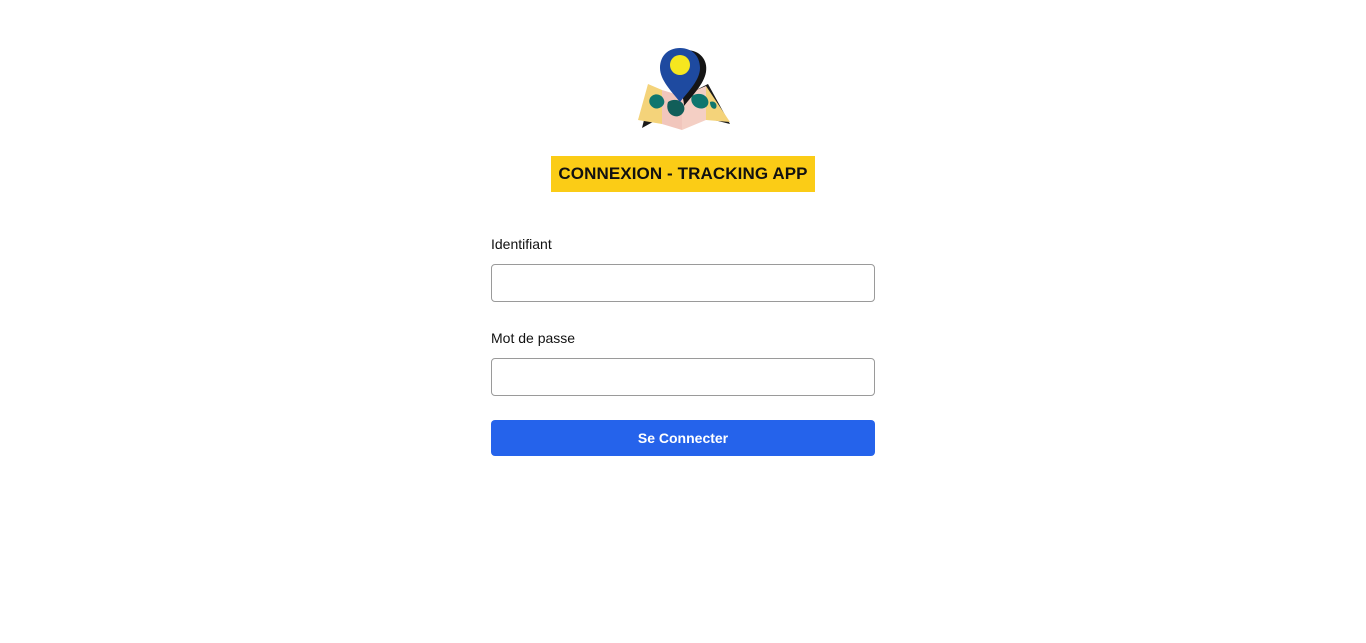  I want to click on password-field-group: Mot de passe, so click(683, 373).